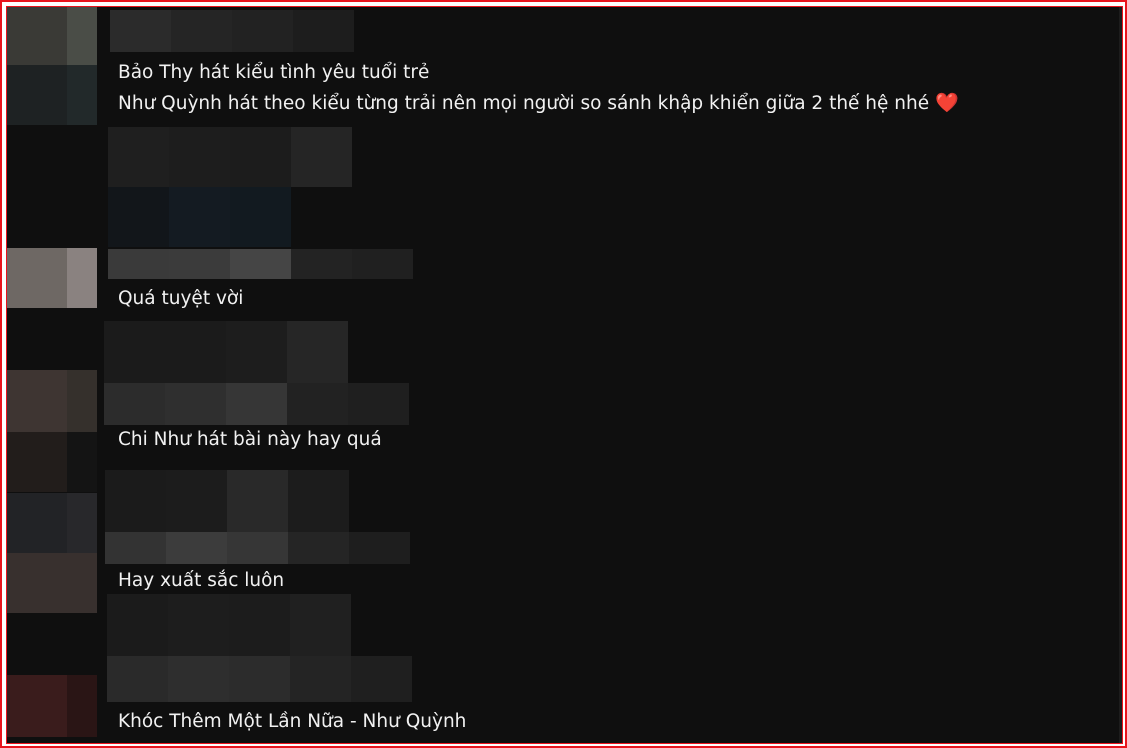 The image size is (1127, 748). Describe the element at coordinates (250, 439) in the screenshot. I see `comment-text: Chi Như hát bài này hay quá` at that location.